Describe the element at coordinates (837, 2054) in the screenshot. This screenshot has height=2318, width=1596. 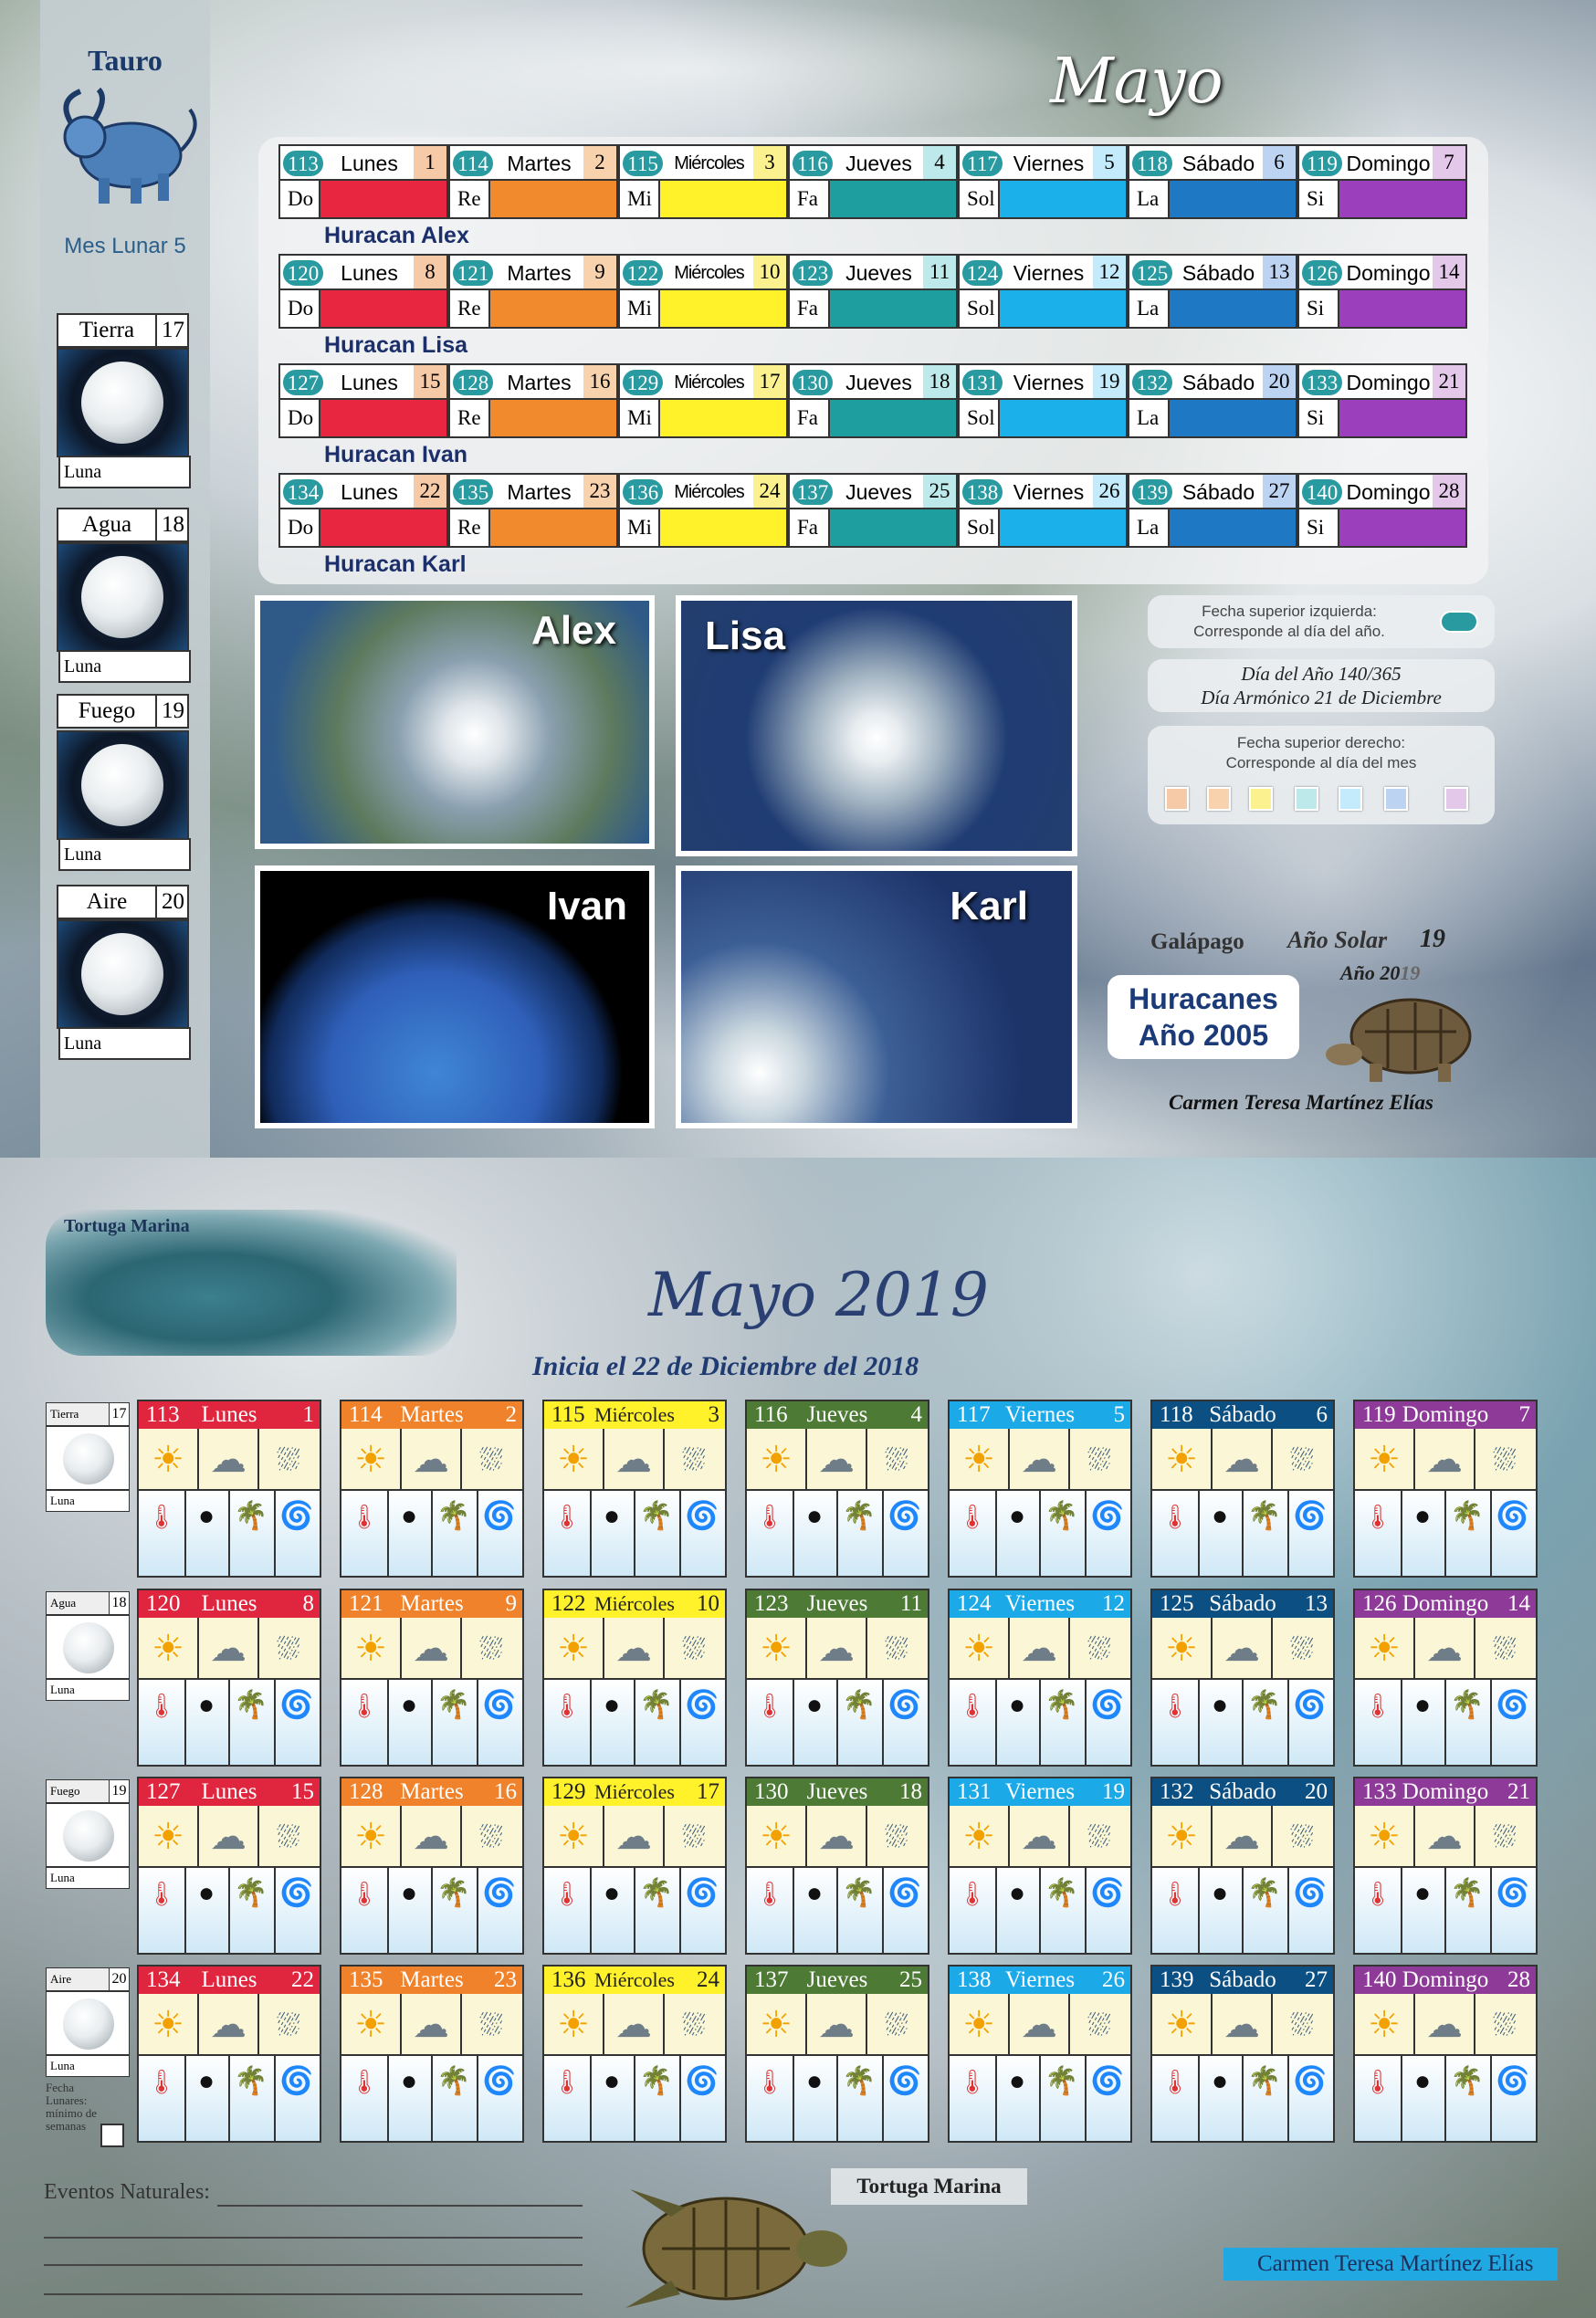
I see `weather-day-cell: 137 Jueves 25 ☀ ☁ ⛆ 🌡 ● 🌴 🌀` at that location.